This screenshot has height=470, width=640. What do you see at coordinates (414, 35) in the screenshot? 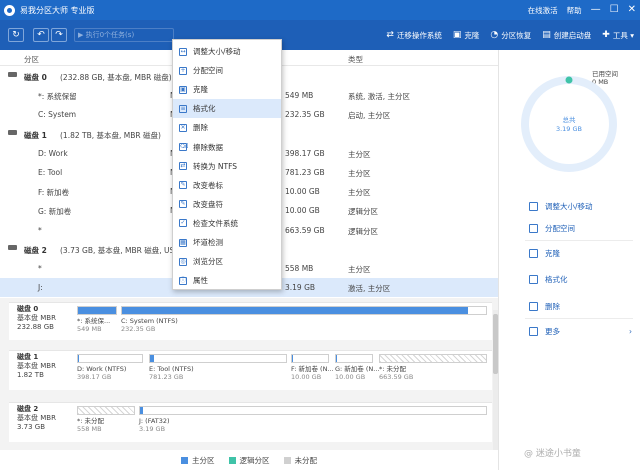
I see `toolbar-action-0: ⇄ 迁移操作系统` at bounding box center [414, 35].